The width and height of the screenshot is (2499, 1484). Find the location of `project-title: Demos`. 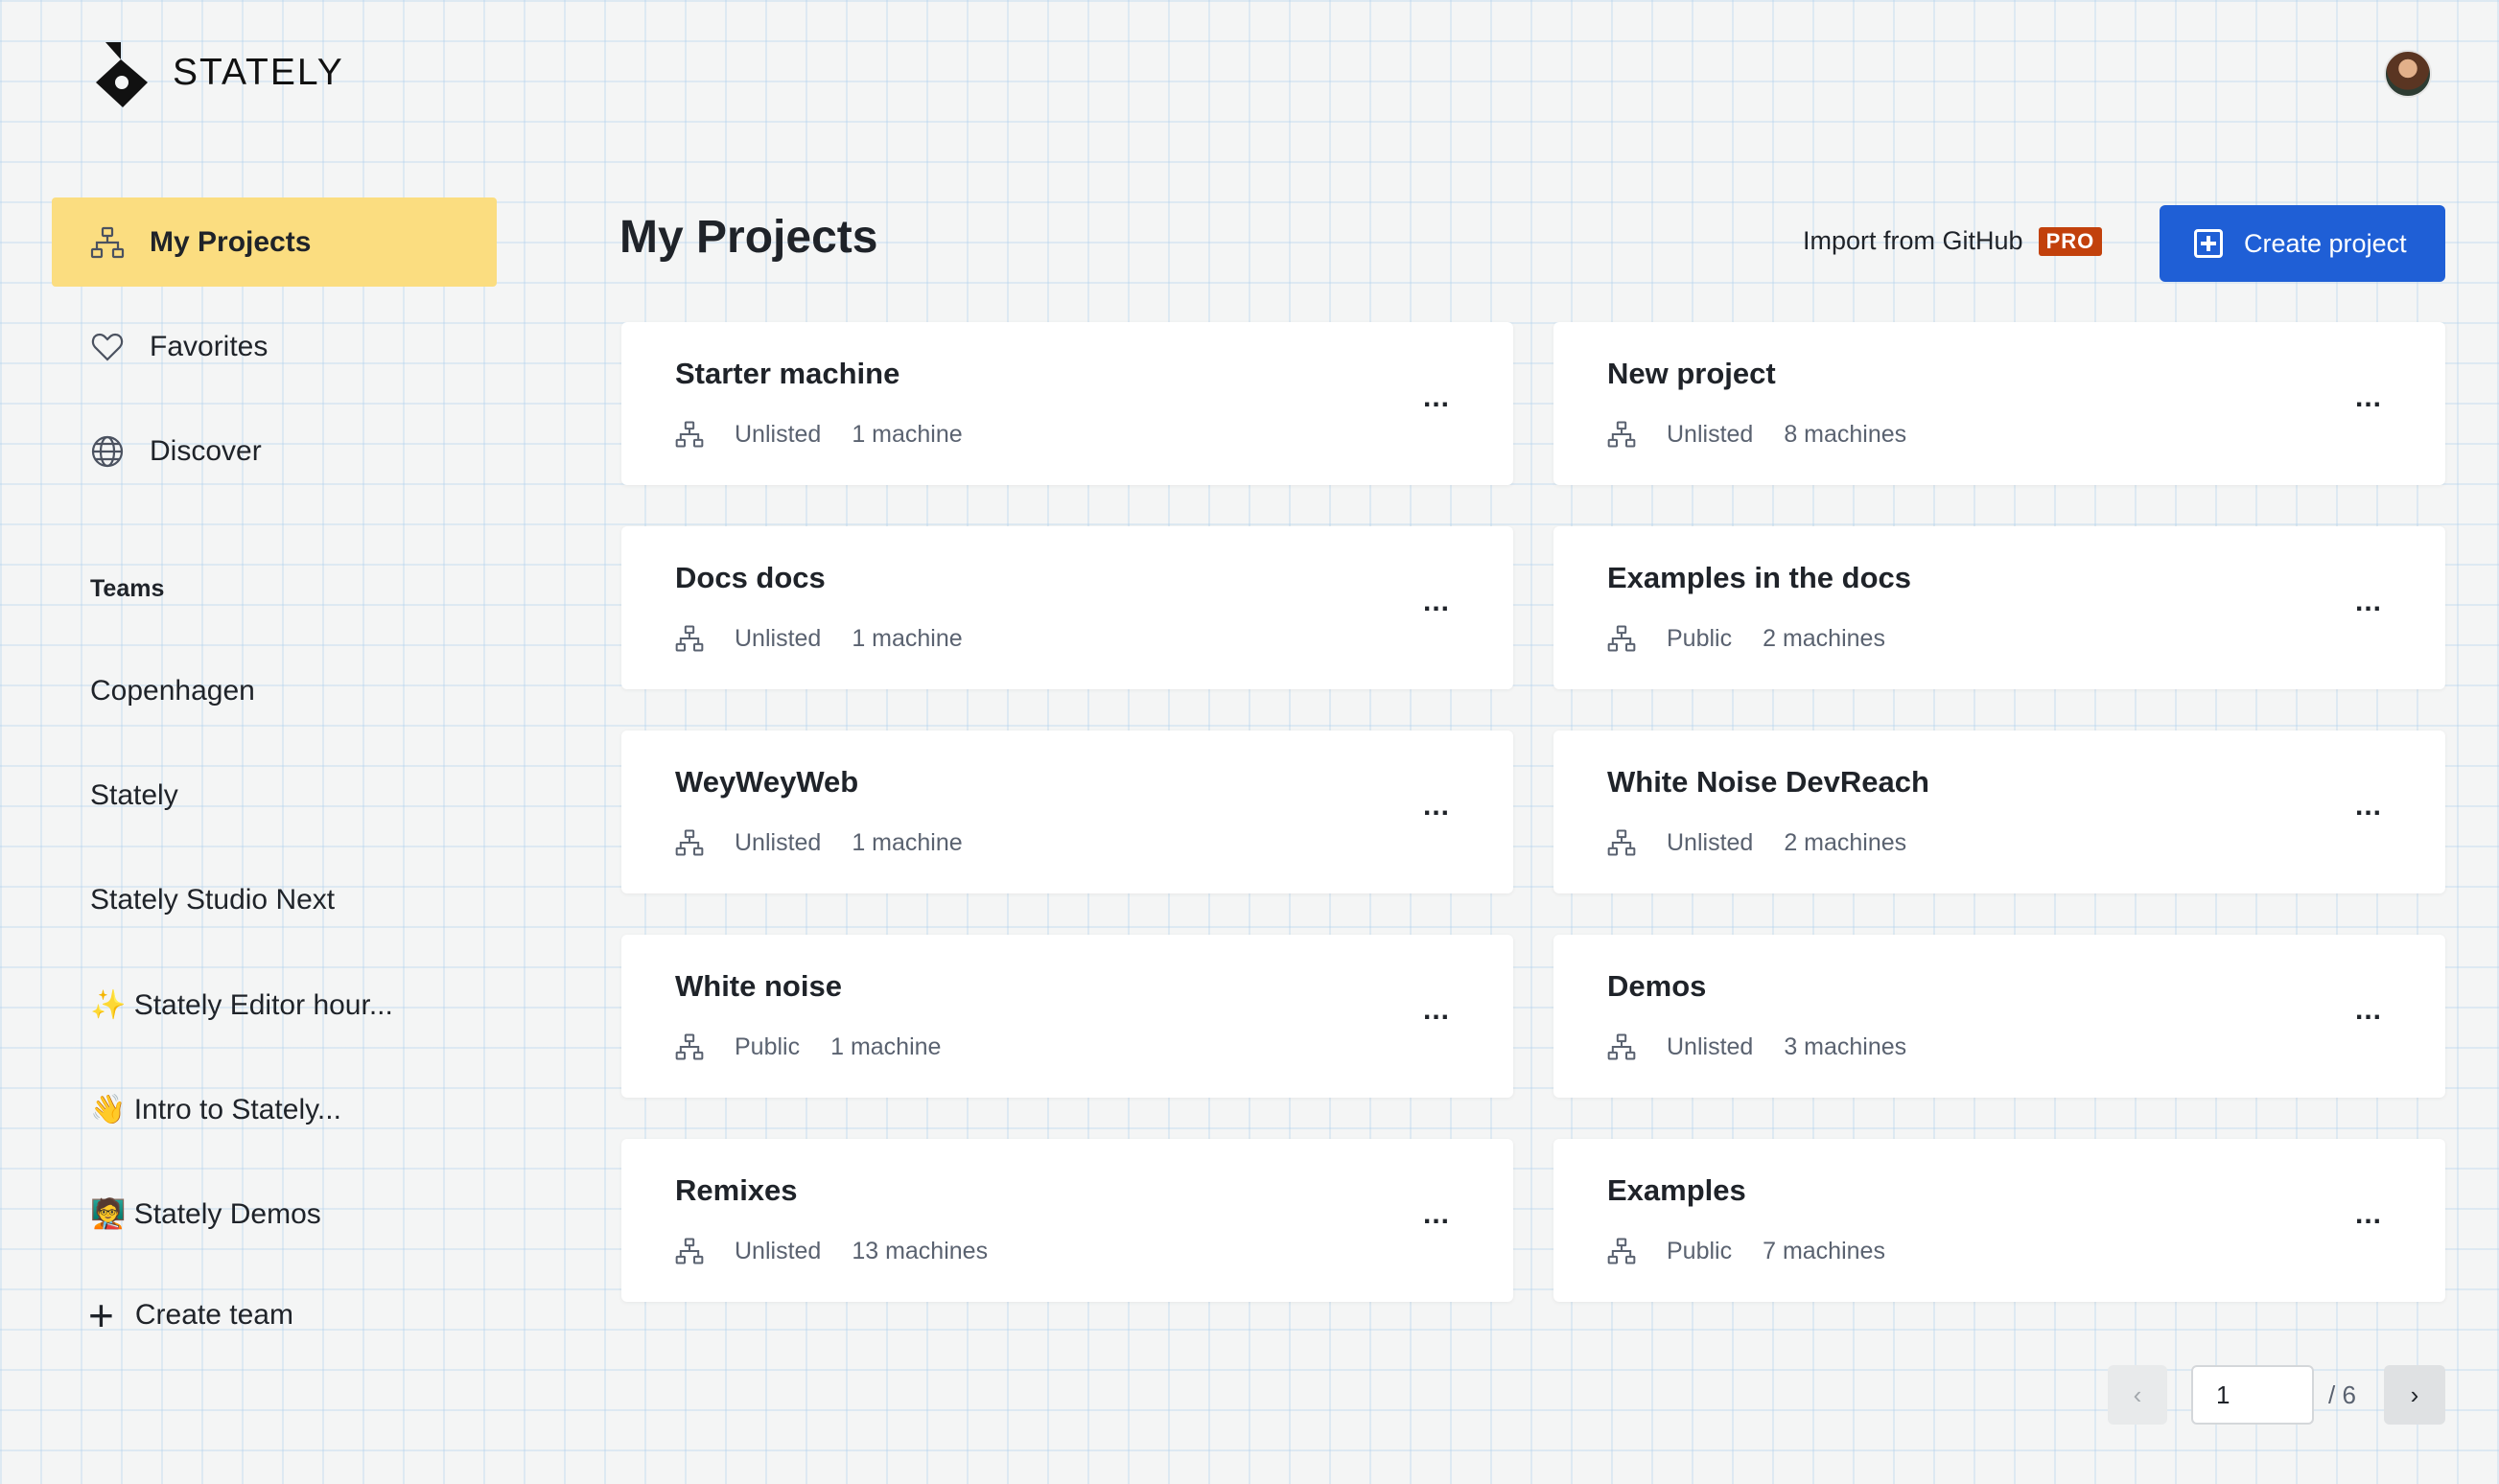

project-title: Demos is located at coordinates (1656, 987).